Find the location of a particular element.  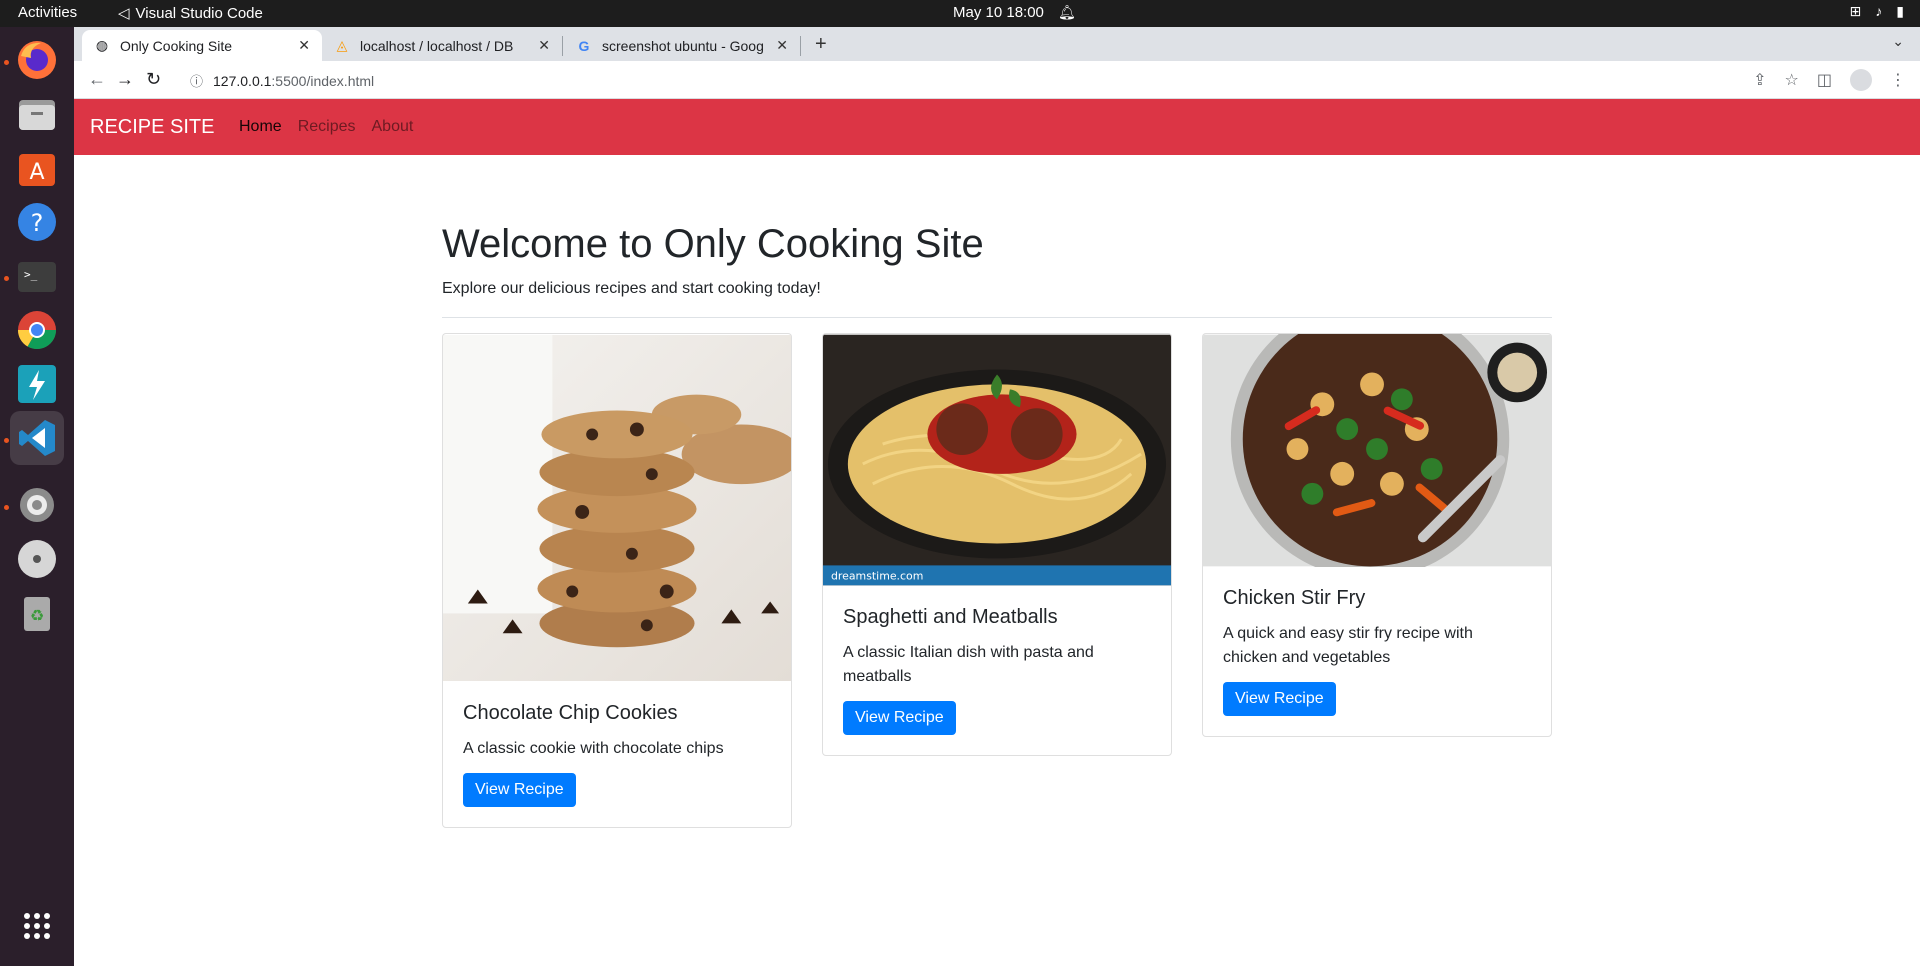

trash-icon: ♻ is located at coordinates (37, 613).